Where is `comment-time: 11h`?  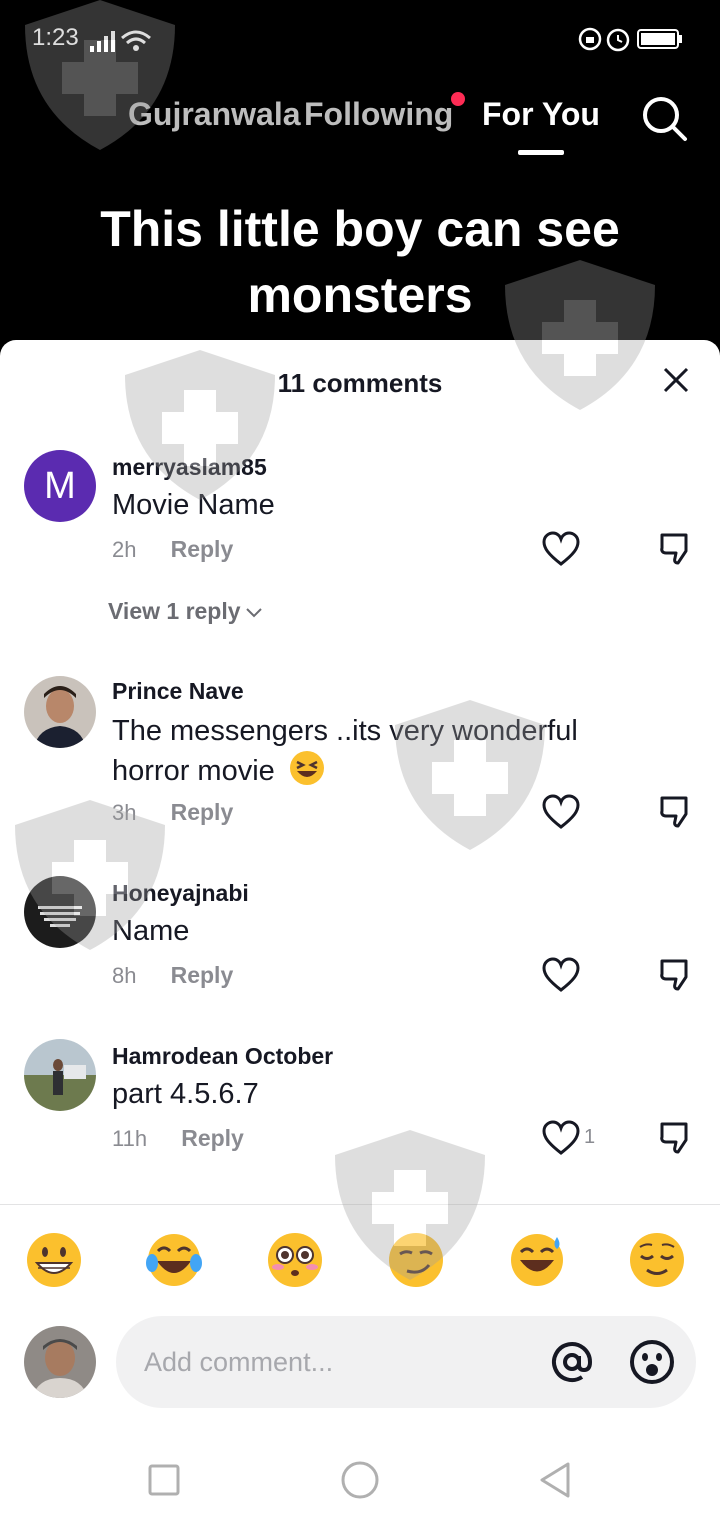 comment-time: 11h is located at coordinates (130, 1138).